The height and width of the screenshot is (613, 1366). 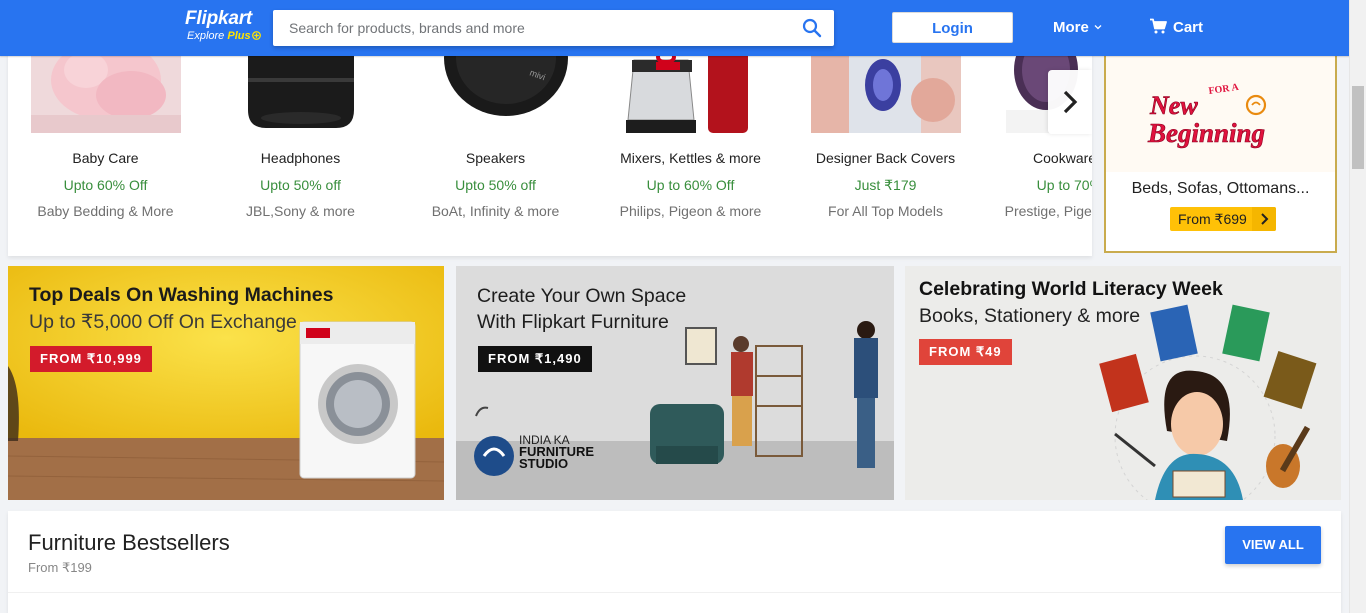 What do you see at coordinates (1188, 27) in the screenshot?
I see `cart-label: Cart` at bounding box center [1188, 27].